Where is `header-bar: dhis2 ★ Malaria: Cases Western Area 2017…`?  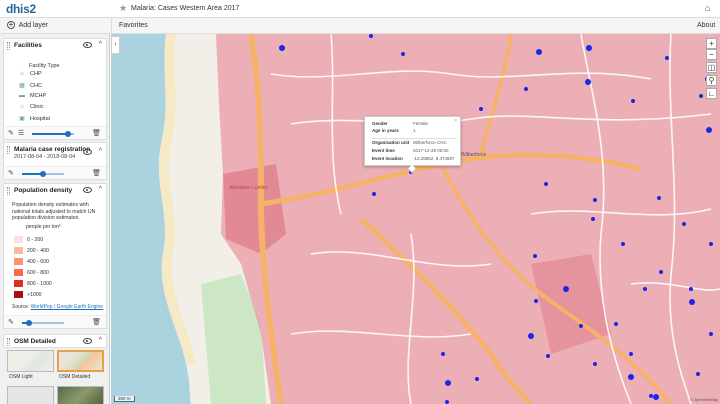 header-bar: dhis2 ★ Malaria: Cases Western Area 2017… is located at coordinates (360, 9).